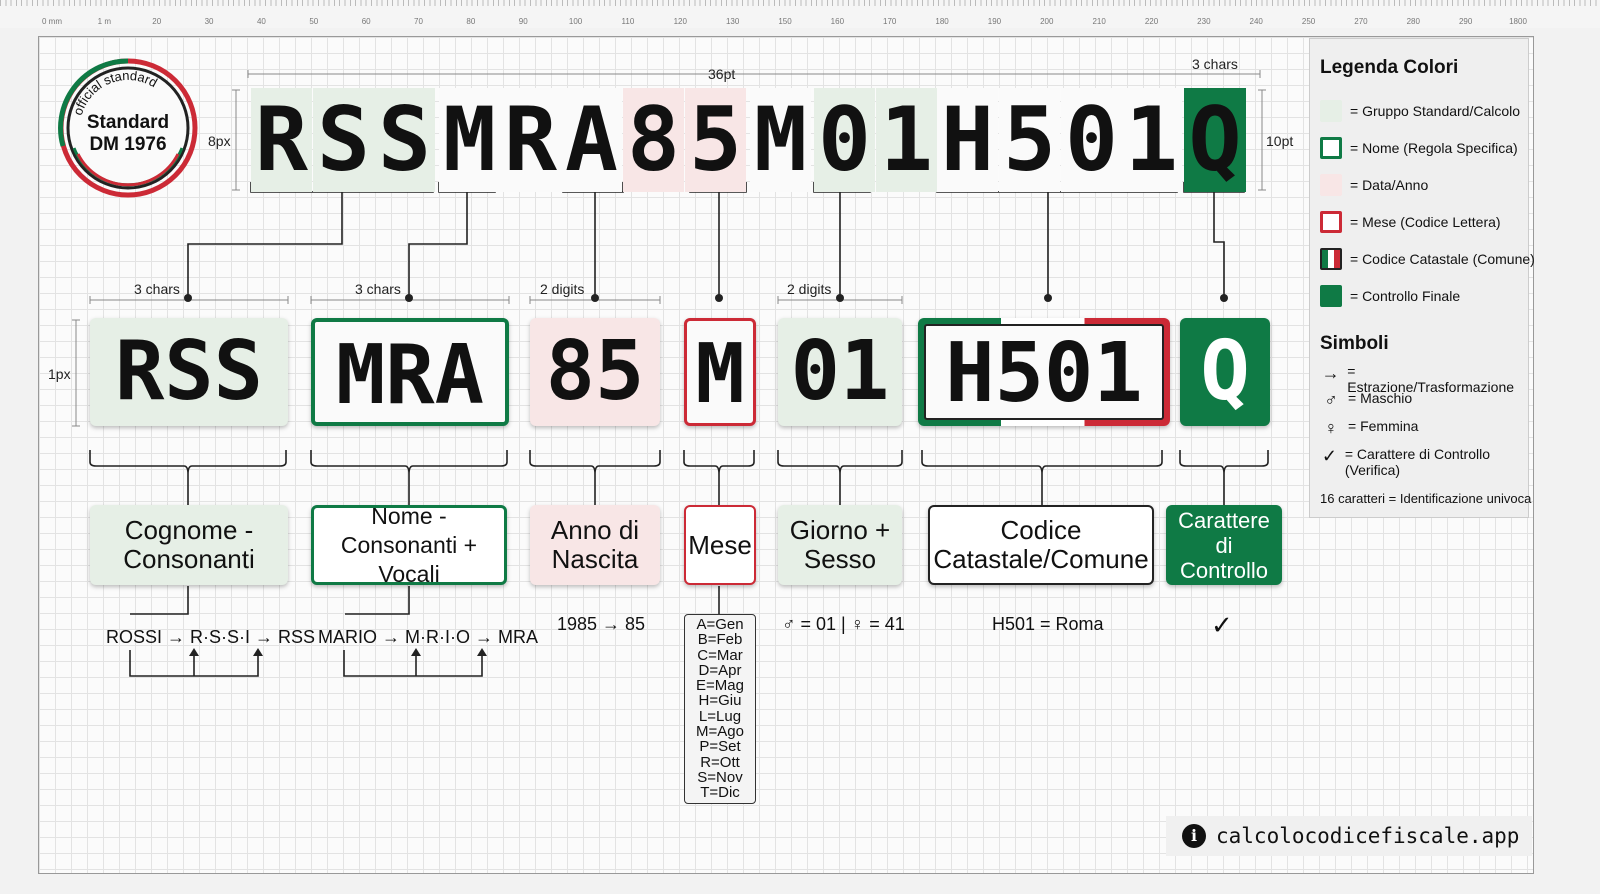 The height and width of the screenshot is (894, 1600). Describe the element at coordinates (1194, 836) in the screenshot. I see `info-icon: i` at that location.